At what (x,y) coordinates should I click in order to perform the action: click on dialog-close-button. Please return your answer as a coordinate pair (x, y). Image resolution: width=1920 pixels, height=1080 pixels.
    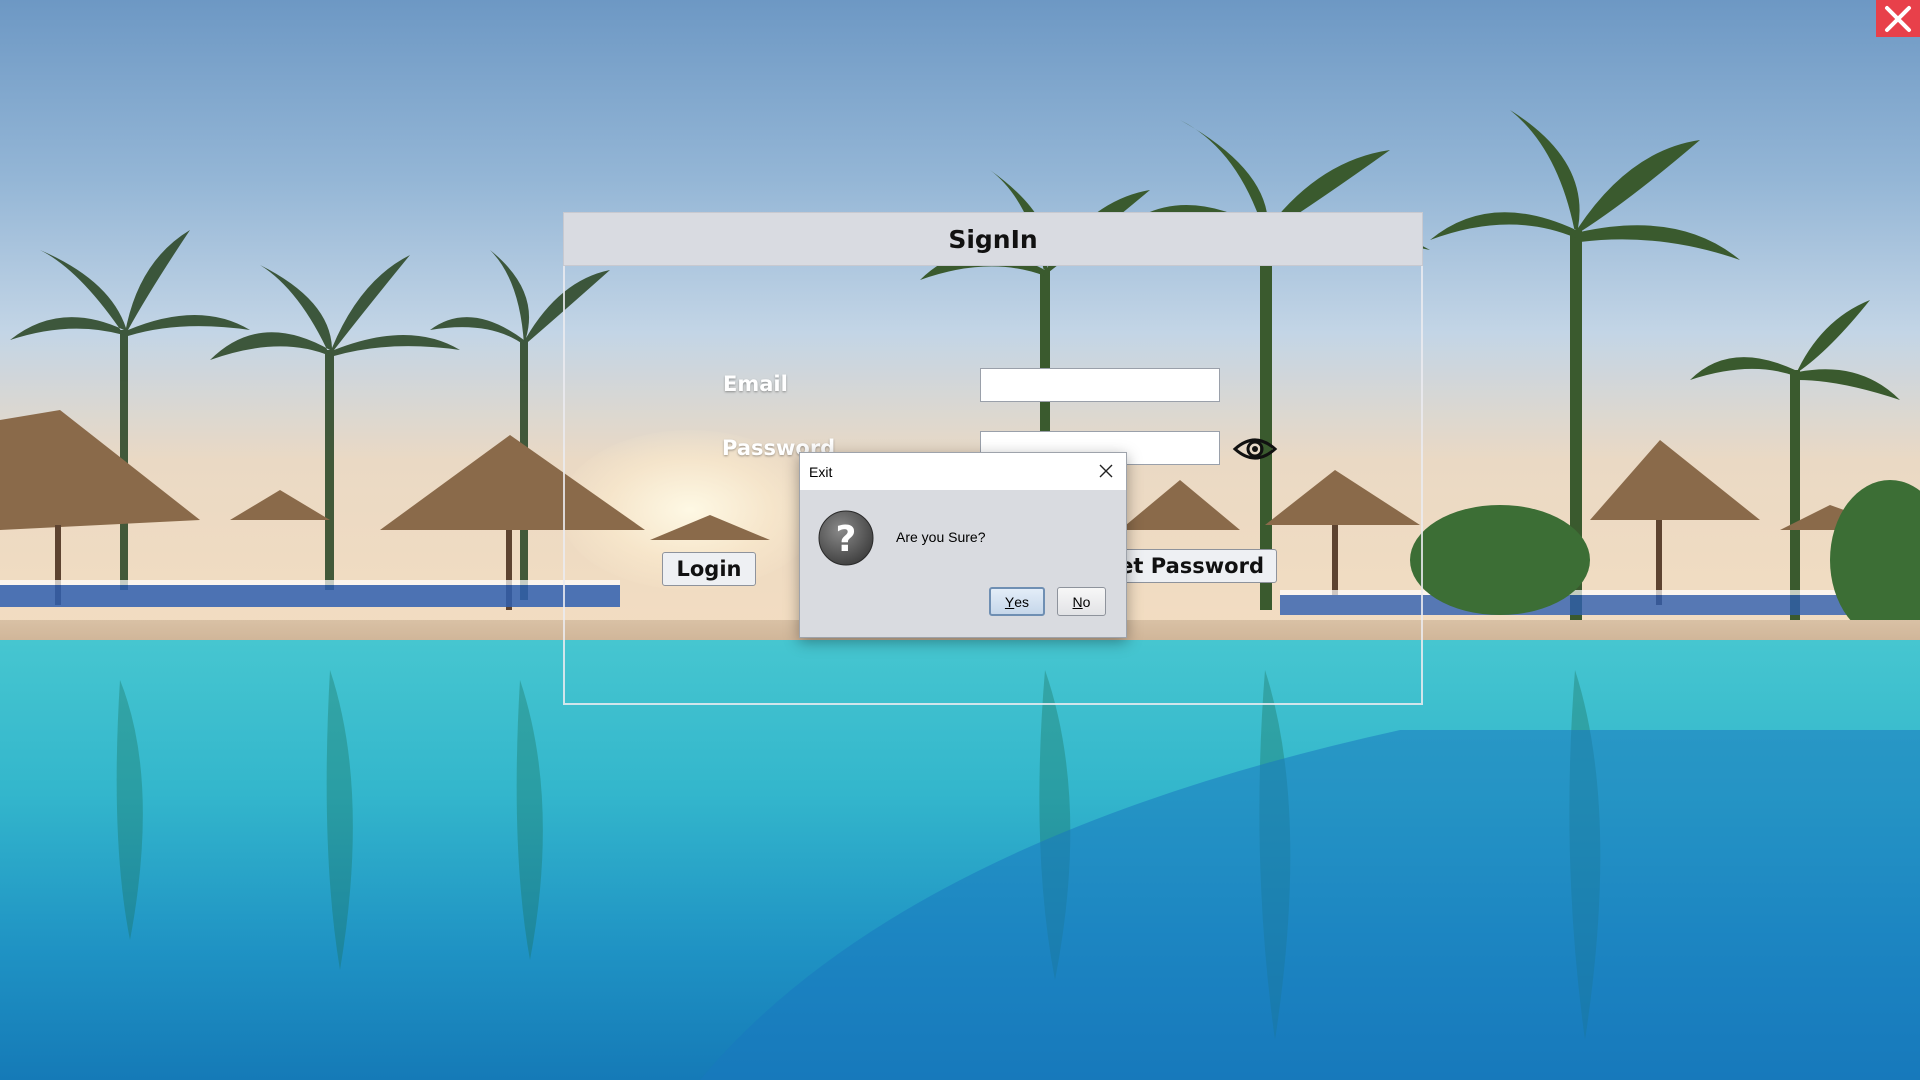
    Looking at the image, I should click on (1106, 471).